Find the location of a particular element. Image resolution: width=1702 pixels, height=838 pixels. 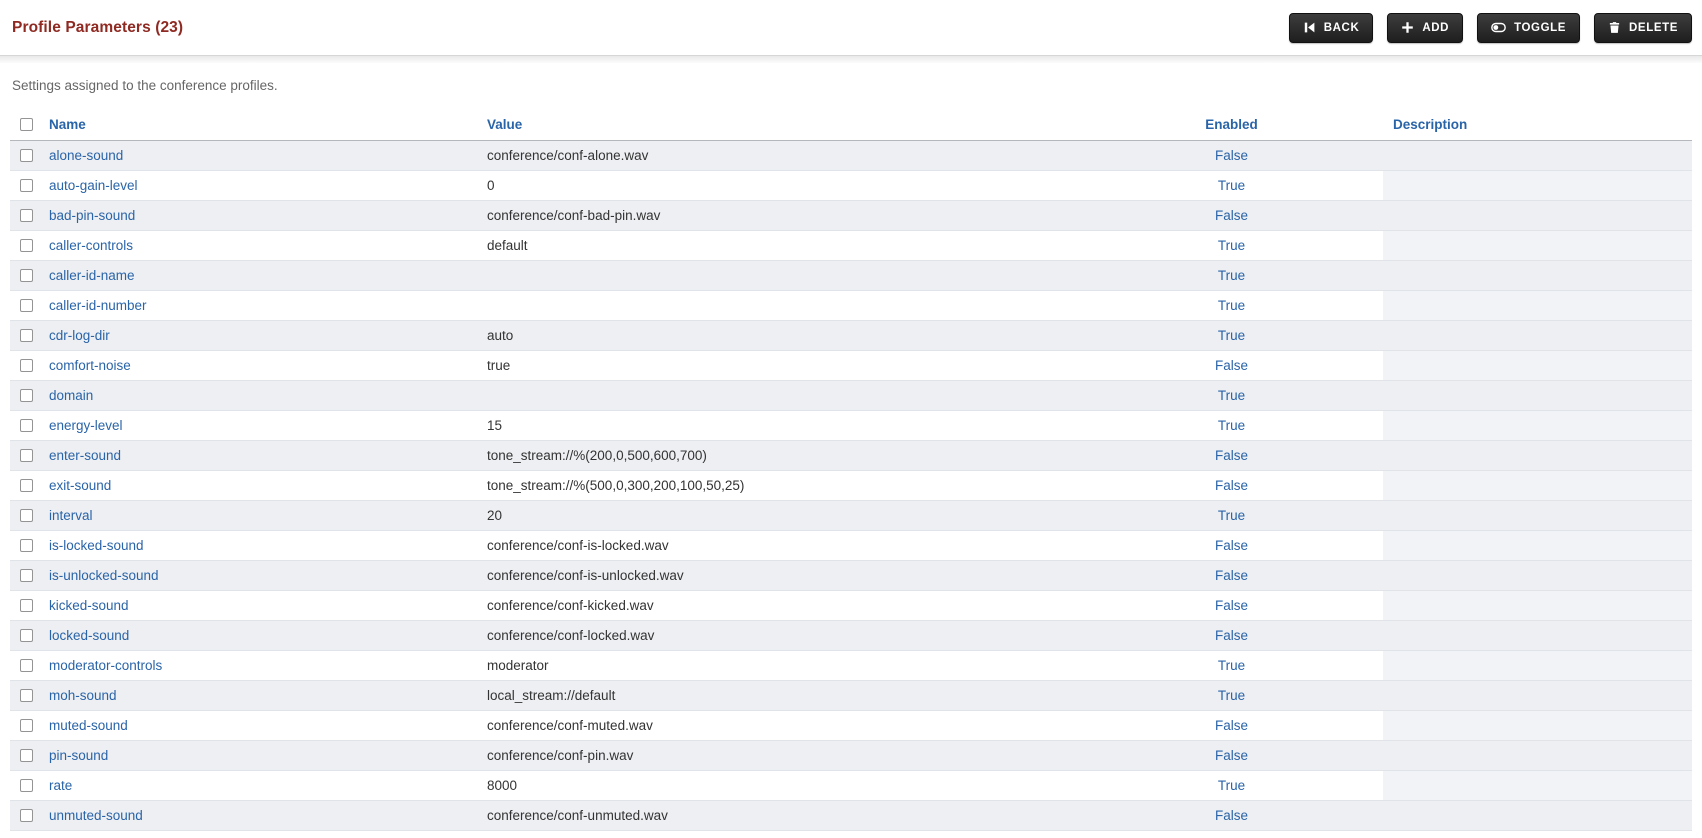

column-header-enabled: Enabled is located at coordinates (1231, 124).